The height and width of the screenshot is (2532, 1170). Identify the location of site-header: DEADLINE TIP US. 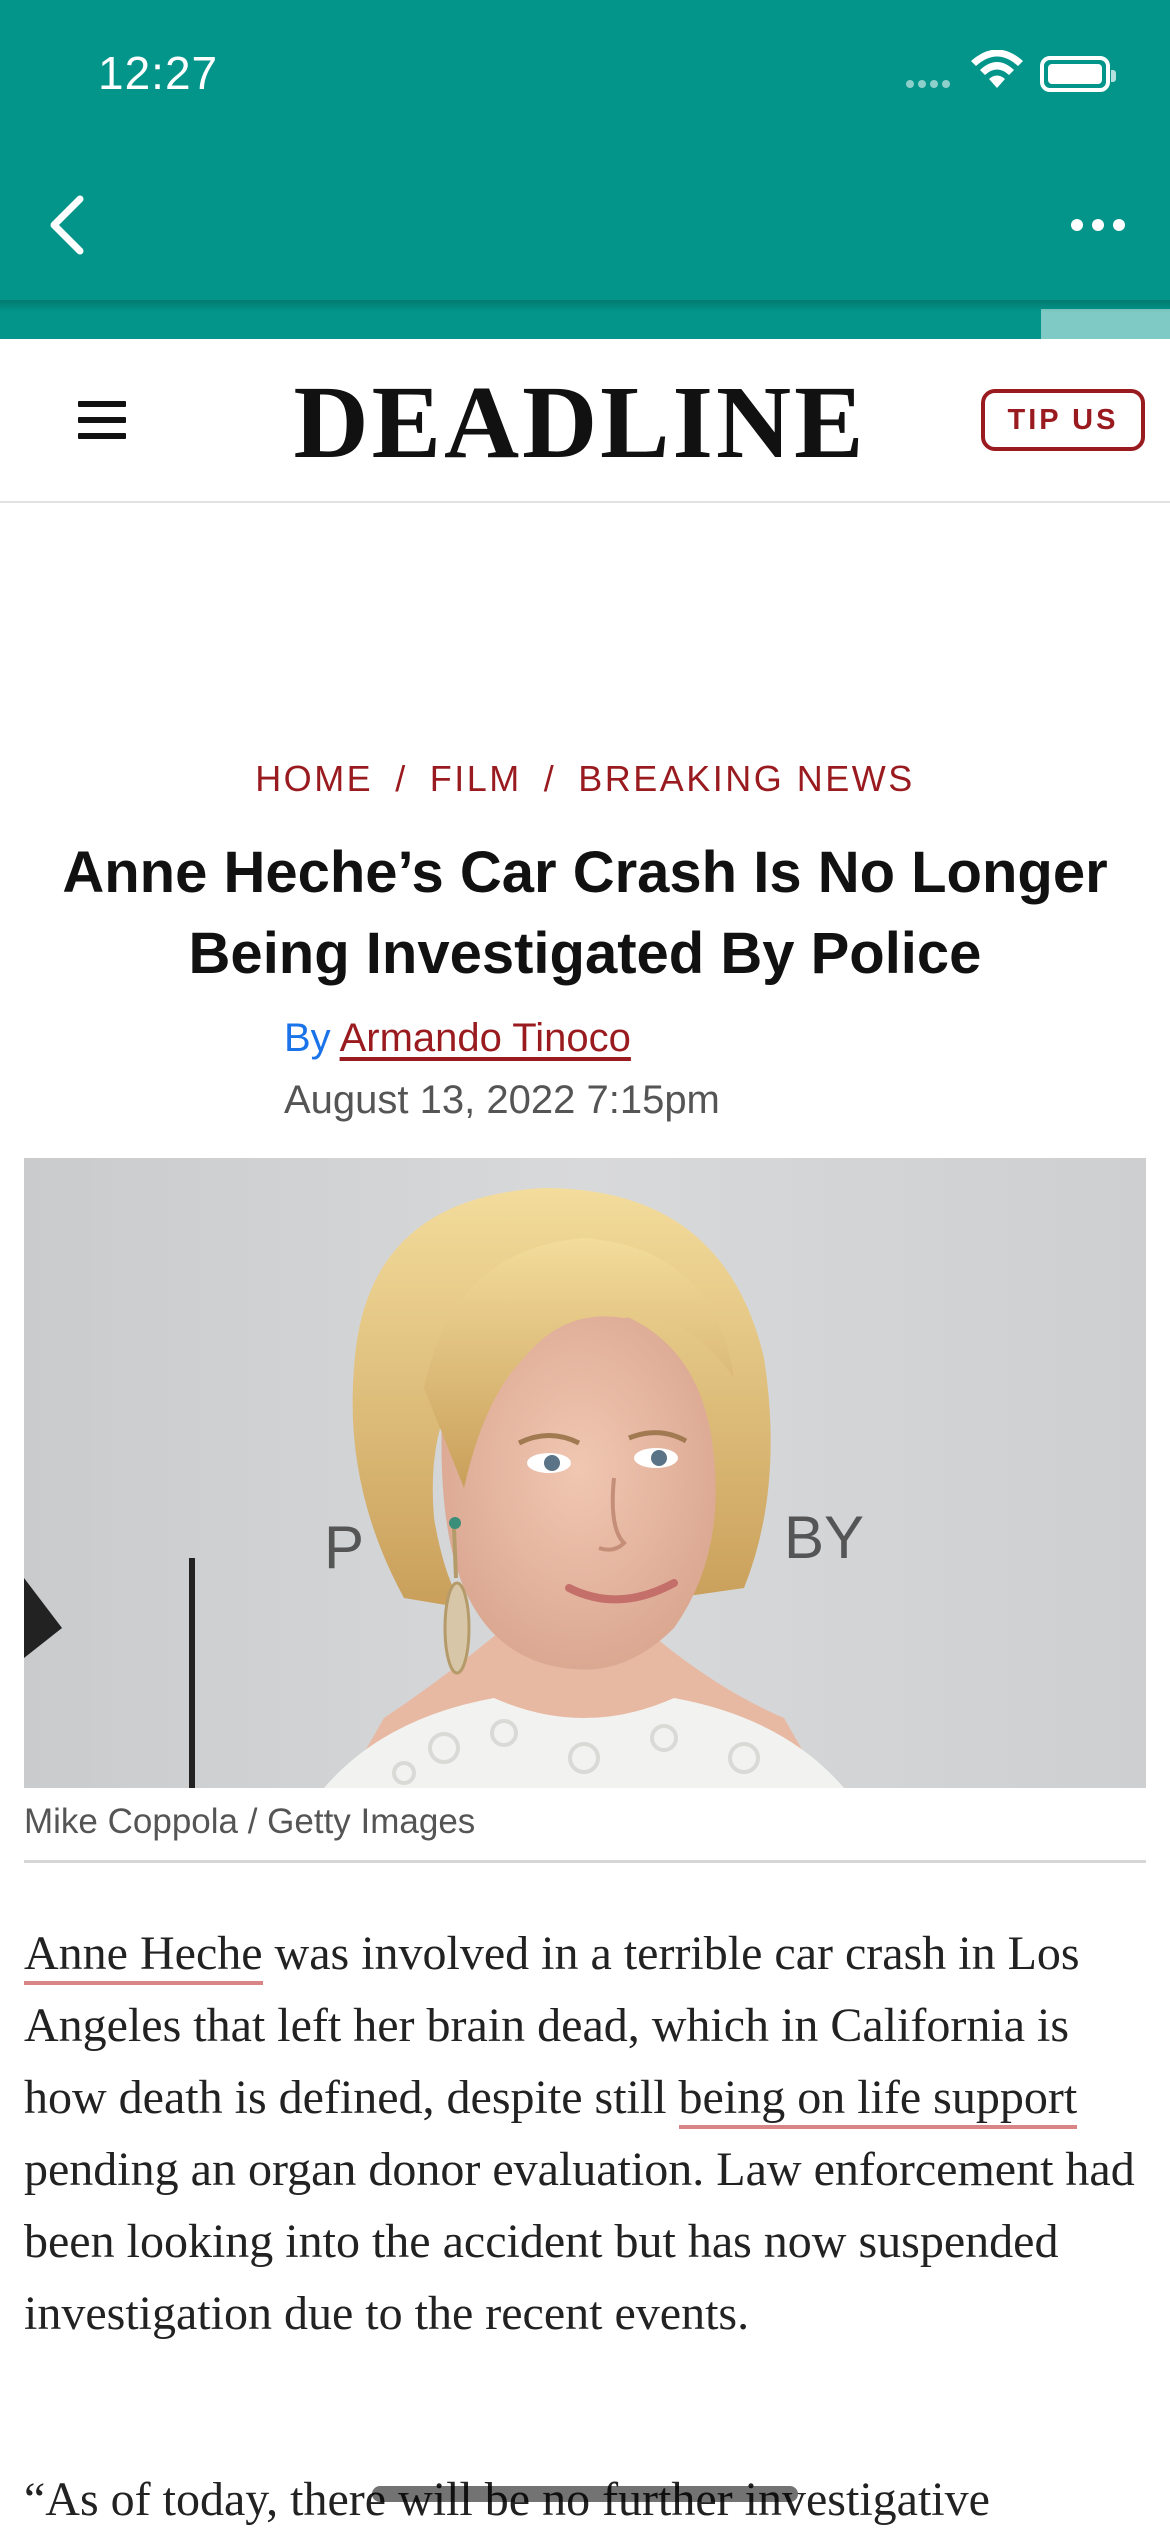
(585, 421).